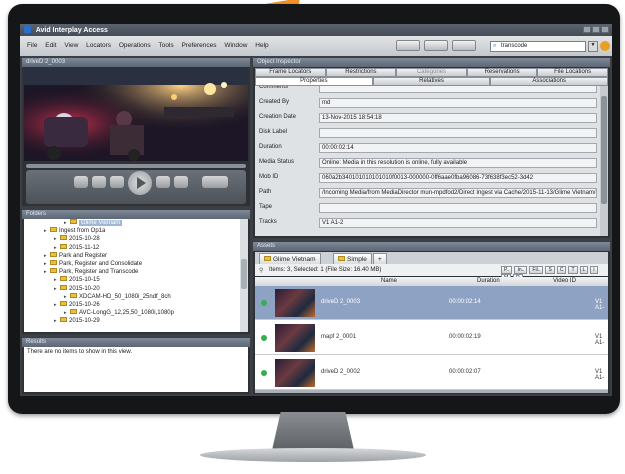  Describe the element at coordinates (564, 281) in the screenshot. I see `column-video-id: Video ID` at that location.